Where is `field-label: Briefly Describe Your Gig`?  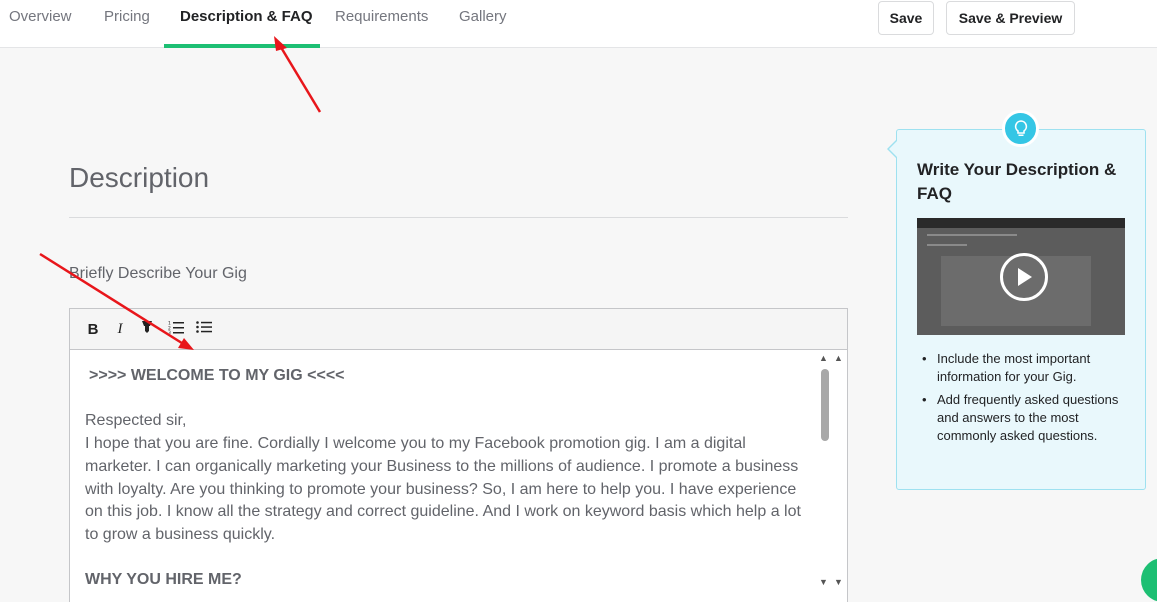
field-label: Briefly Describe Your Gig is located at coordinates (158, 273).